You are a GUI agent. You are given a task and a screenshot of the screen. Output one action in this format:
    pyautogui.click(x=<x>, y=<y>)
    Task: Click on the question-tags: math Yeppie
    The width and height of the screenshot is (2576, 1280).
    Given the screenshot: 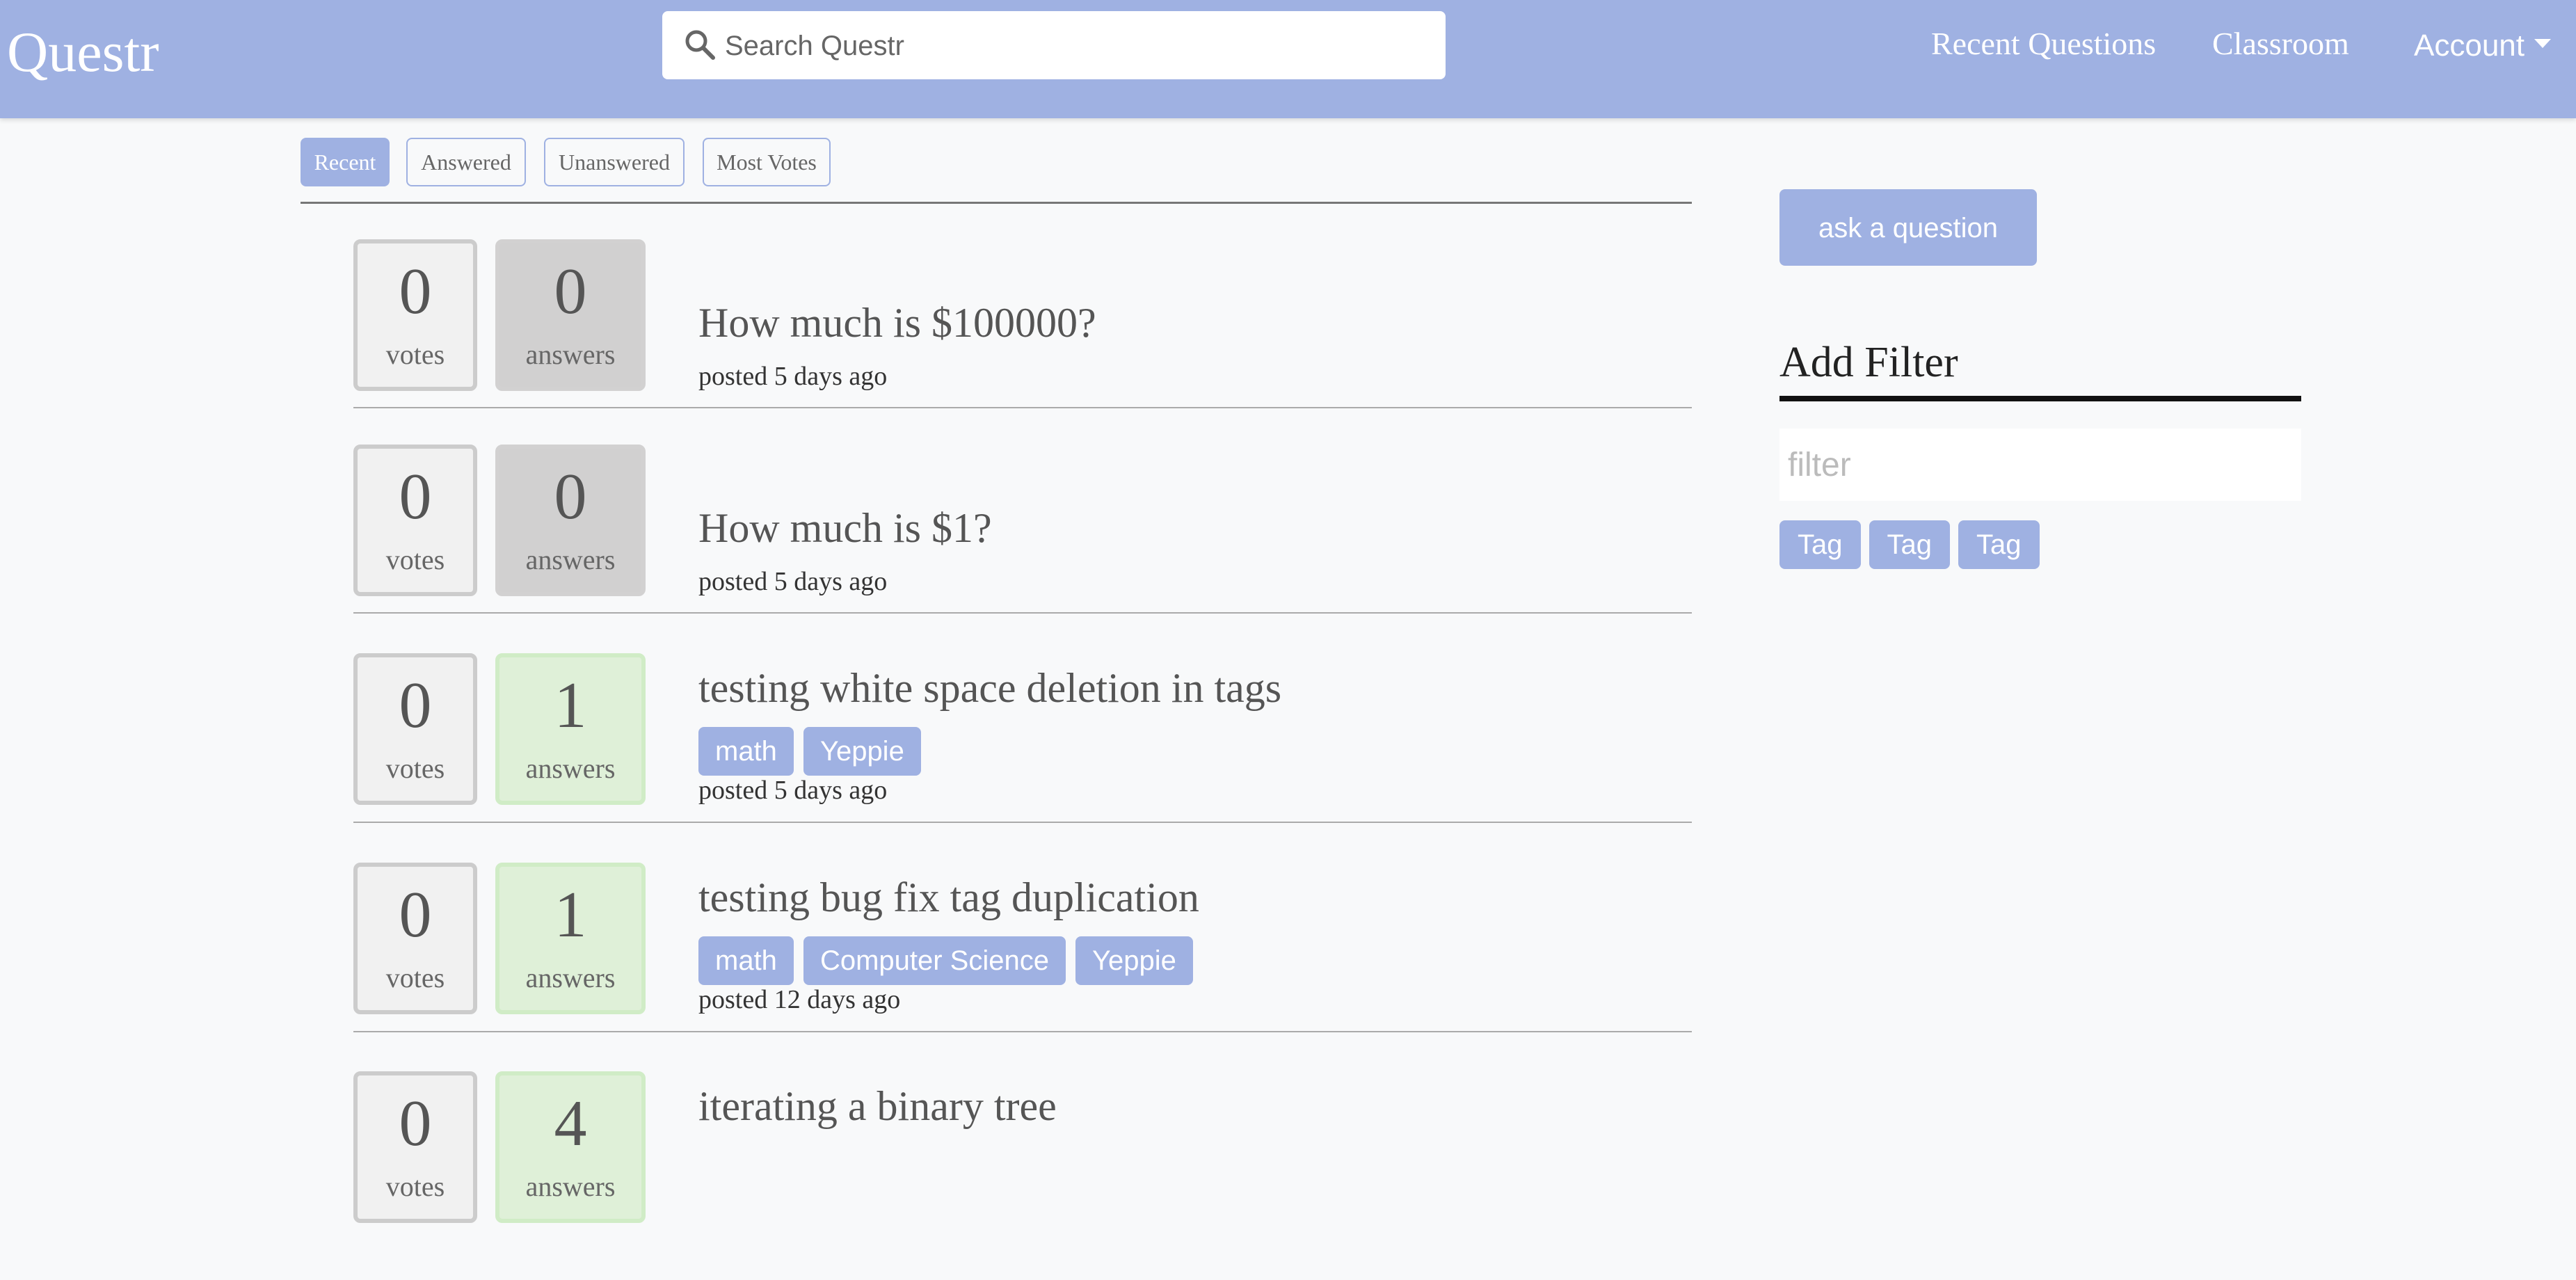 What is the action you would take?
    pyautogui.click(x=814, y=751)
    